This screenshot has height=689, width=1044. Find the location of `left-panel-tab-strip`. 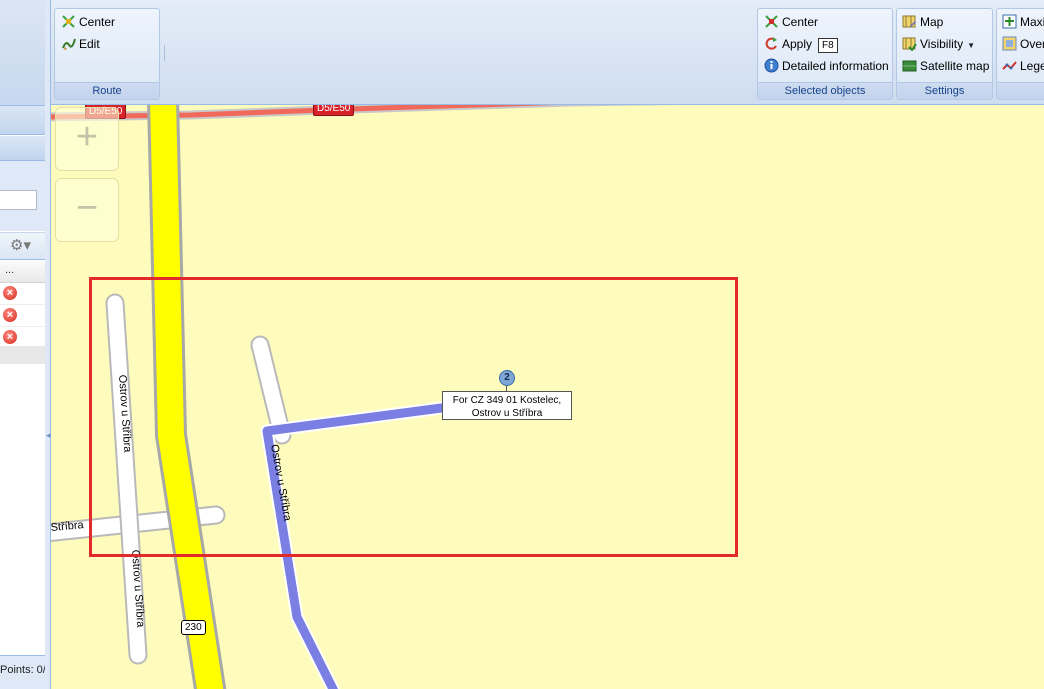

left-panel-tab-strip is located at coordinates (22, 120).